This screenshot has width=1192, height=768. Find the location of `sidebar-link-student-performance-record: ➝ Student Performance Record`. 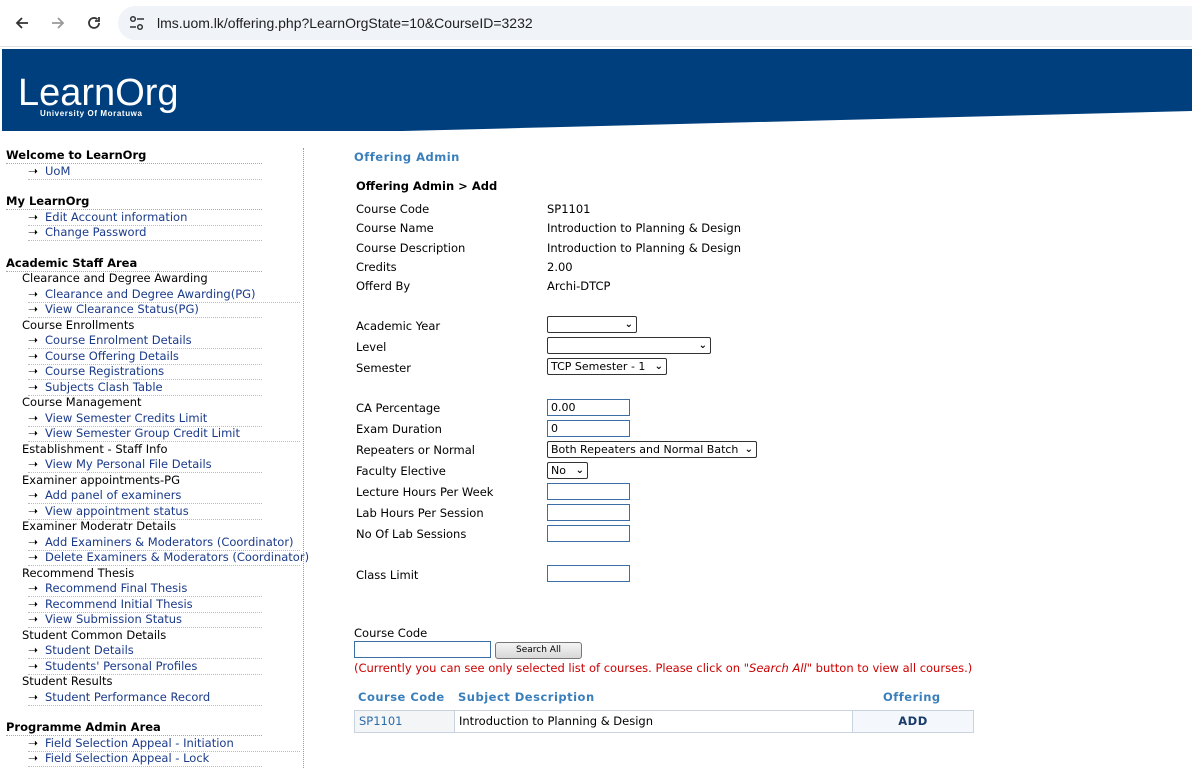

sidebar-link-student-performance-record: ➝ Student Performance Record is located at coordinates (145, 698).